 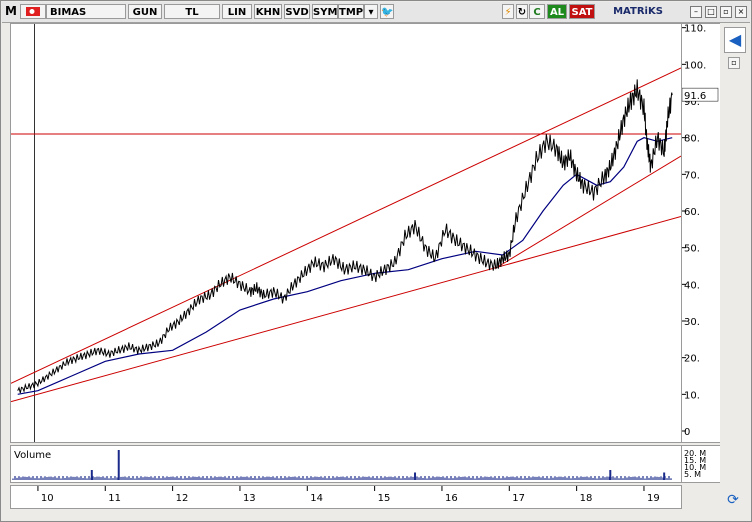 I want to click on app-logo-icon: M, so click(x=11, y=11).